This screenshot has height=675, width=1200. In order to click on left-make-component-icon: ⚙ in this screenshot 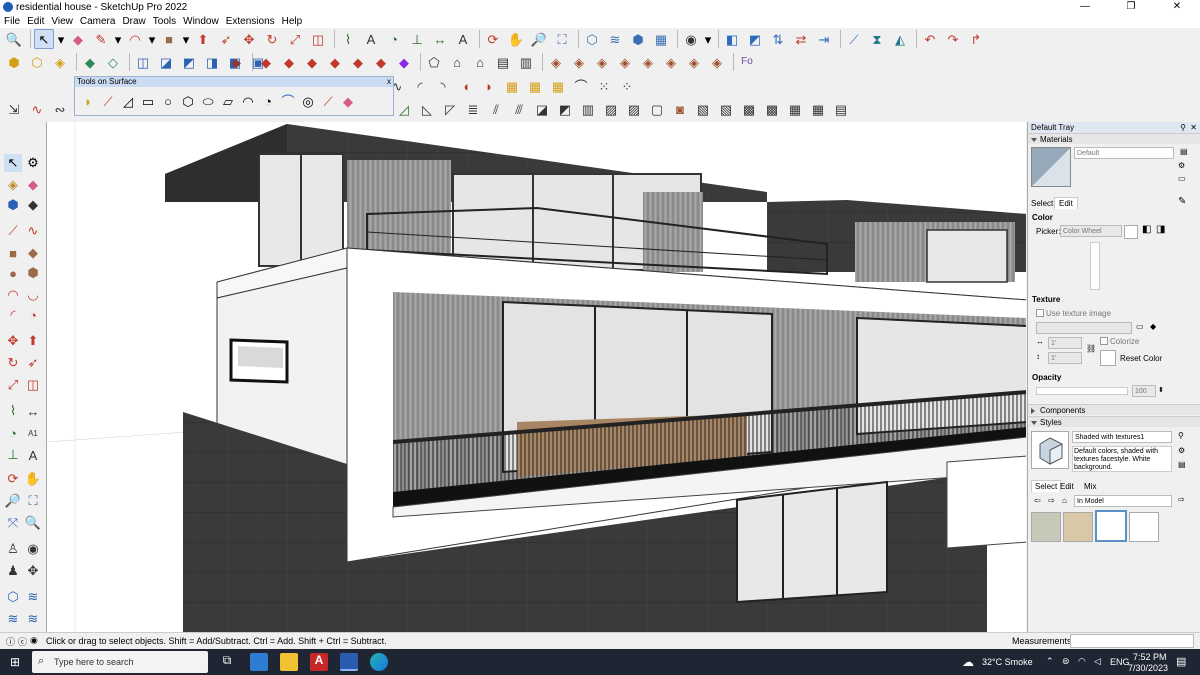, I will do `click(33, 163)`.